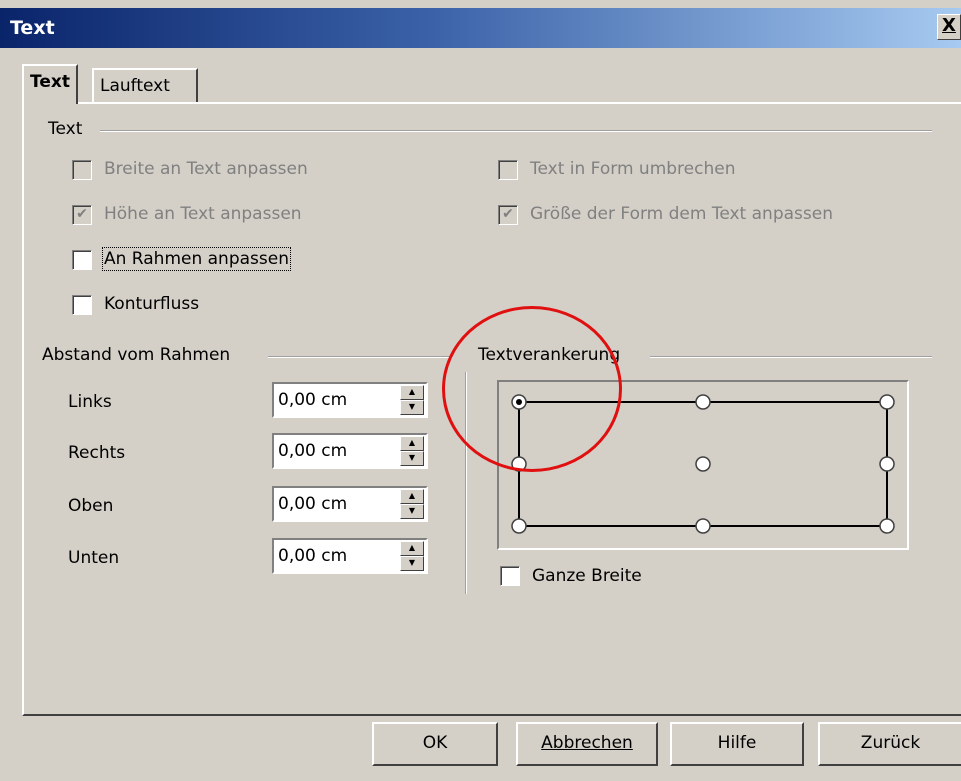 This screenshot has height=781, width=961. Describe the element at coordinates (508, 215) in the screenshot. I see `groesse-der-form-checkbox: ✔` at that location.